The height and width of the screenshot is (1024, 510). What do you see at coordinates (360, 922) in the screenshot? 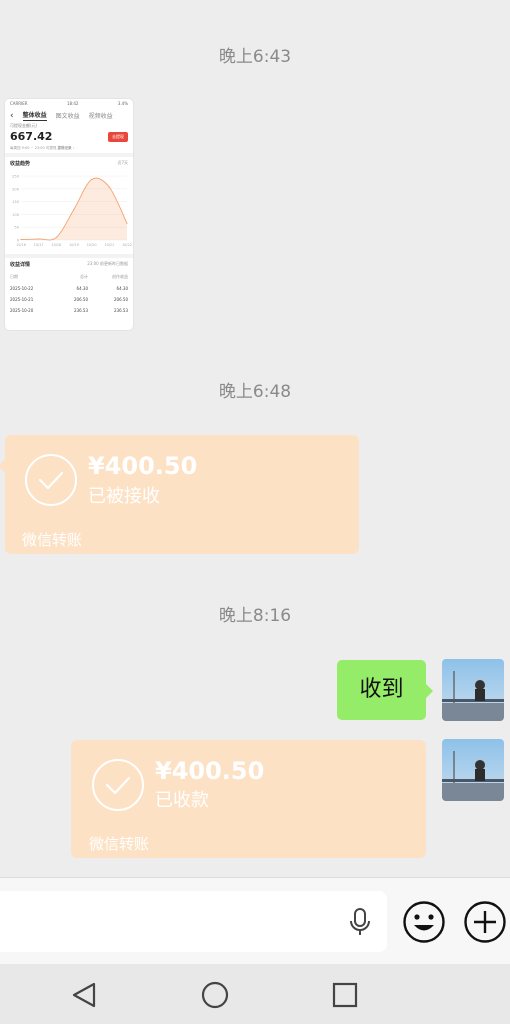
I see `microphone-icon` at bounding box center [360, 922].